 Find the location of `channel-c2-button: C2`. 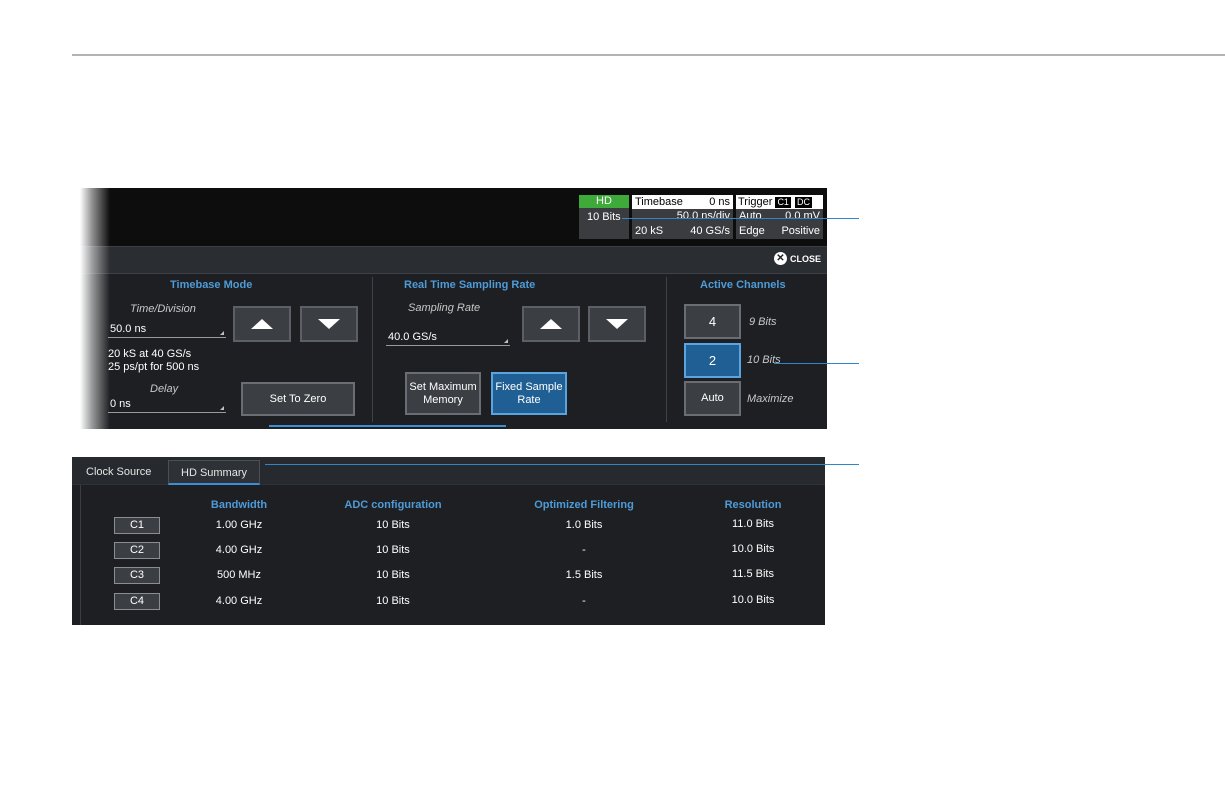

channel-c2-button: C2 is located at coordinates (137, 550).